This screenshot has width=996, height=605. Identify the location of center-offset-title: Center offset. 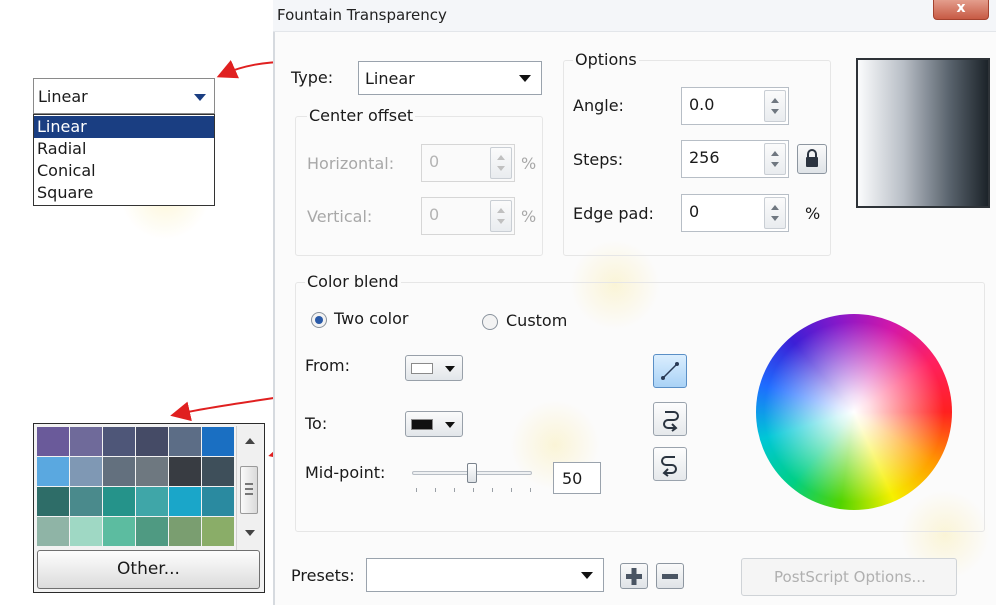
(361, 115).